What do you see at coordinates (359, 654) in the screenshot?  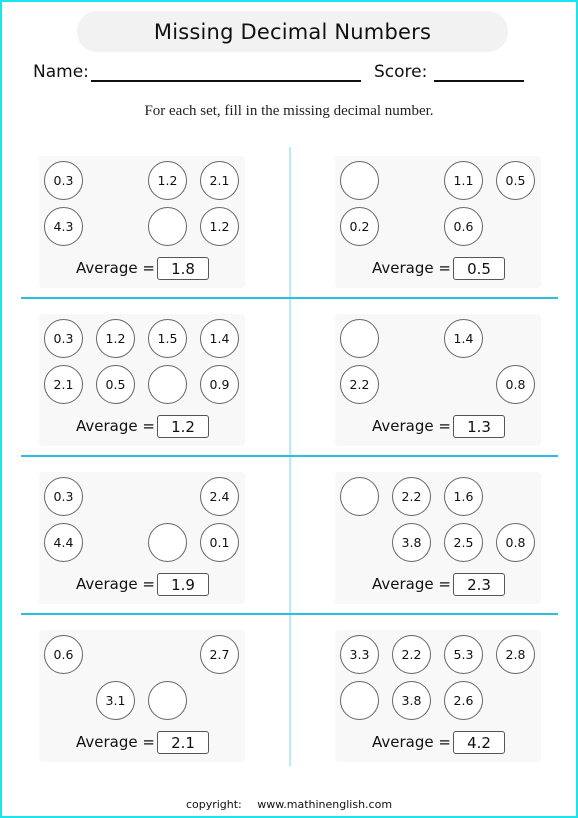 I see `number-circle: 3.3` at bounding box center [359, 654].